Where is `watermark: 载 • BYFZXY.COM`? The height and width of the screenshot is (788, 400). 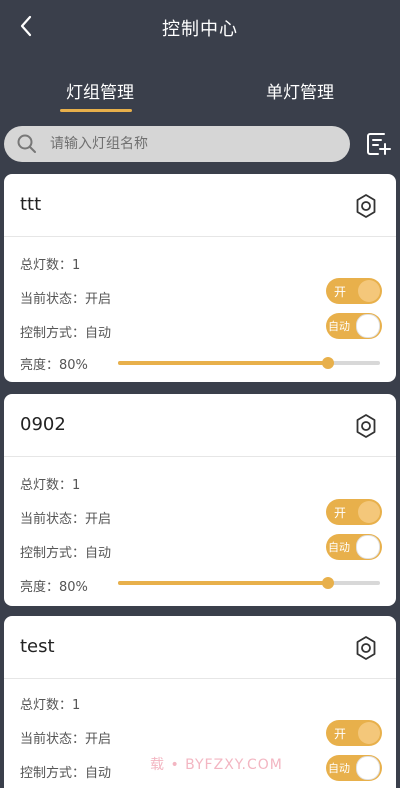
watermark: 载 • BYFZXY.COM is located at coordinates (216, 765).